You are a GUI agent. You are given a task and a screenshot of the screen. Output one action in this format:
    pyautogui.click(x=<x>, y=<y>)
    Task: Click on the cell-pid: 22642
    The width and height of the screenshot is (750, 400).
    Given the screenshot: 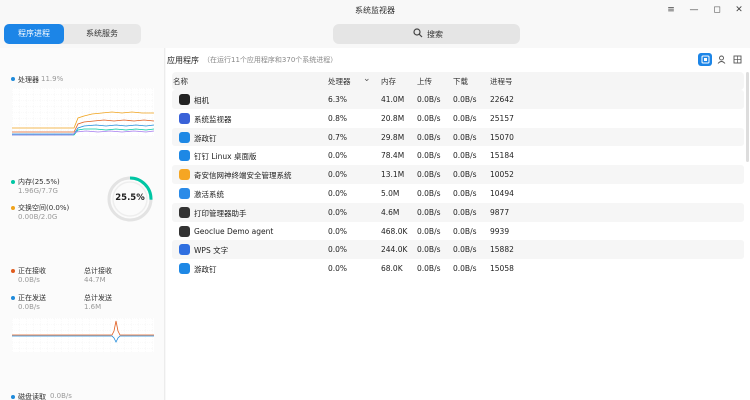 What is the action you would take?
    pyautogui.click(x=502, y=99)
    